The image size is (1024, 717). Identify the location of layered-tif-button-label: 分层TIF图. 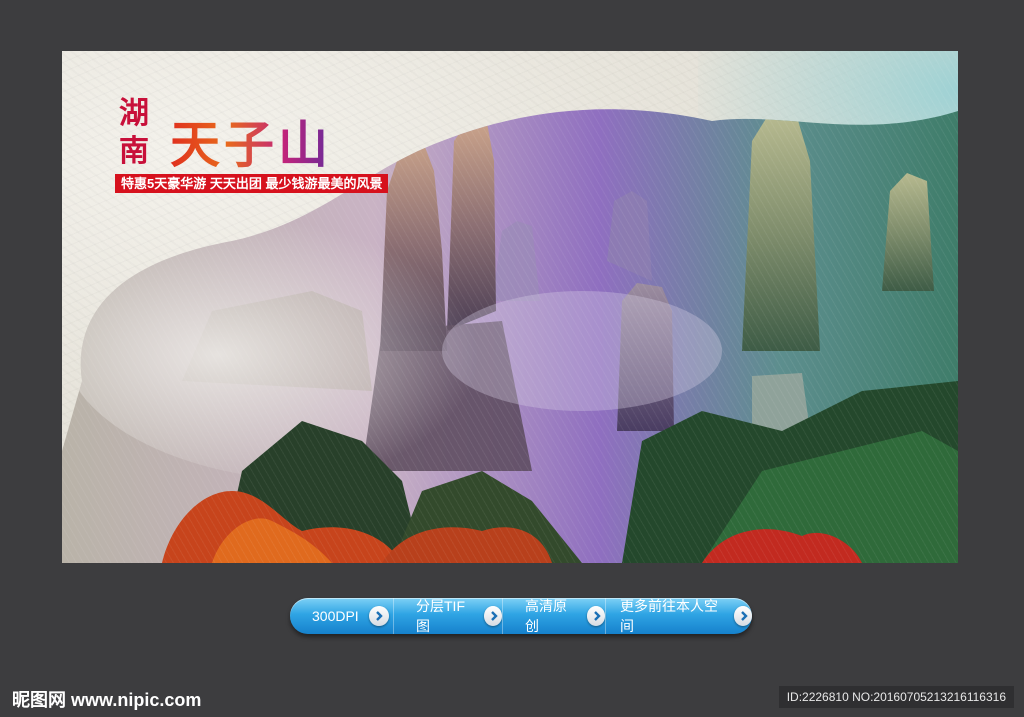
(440, 616).